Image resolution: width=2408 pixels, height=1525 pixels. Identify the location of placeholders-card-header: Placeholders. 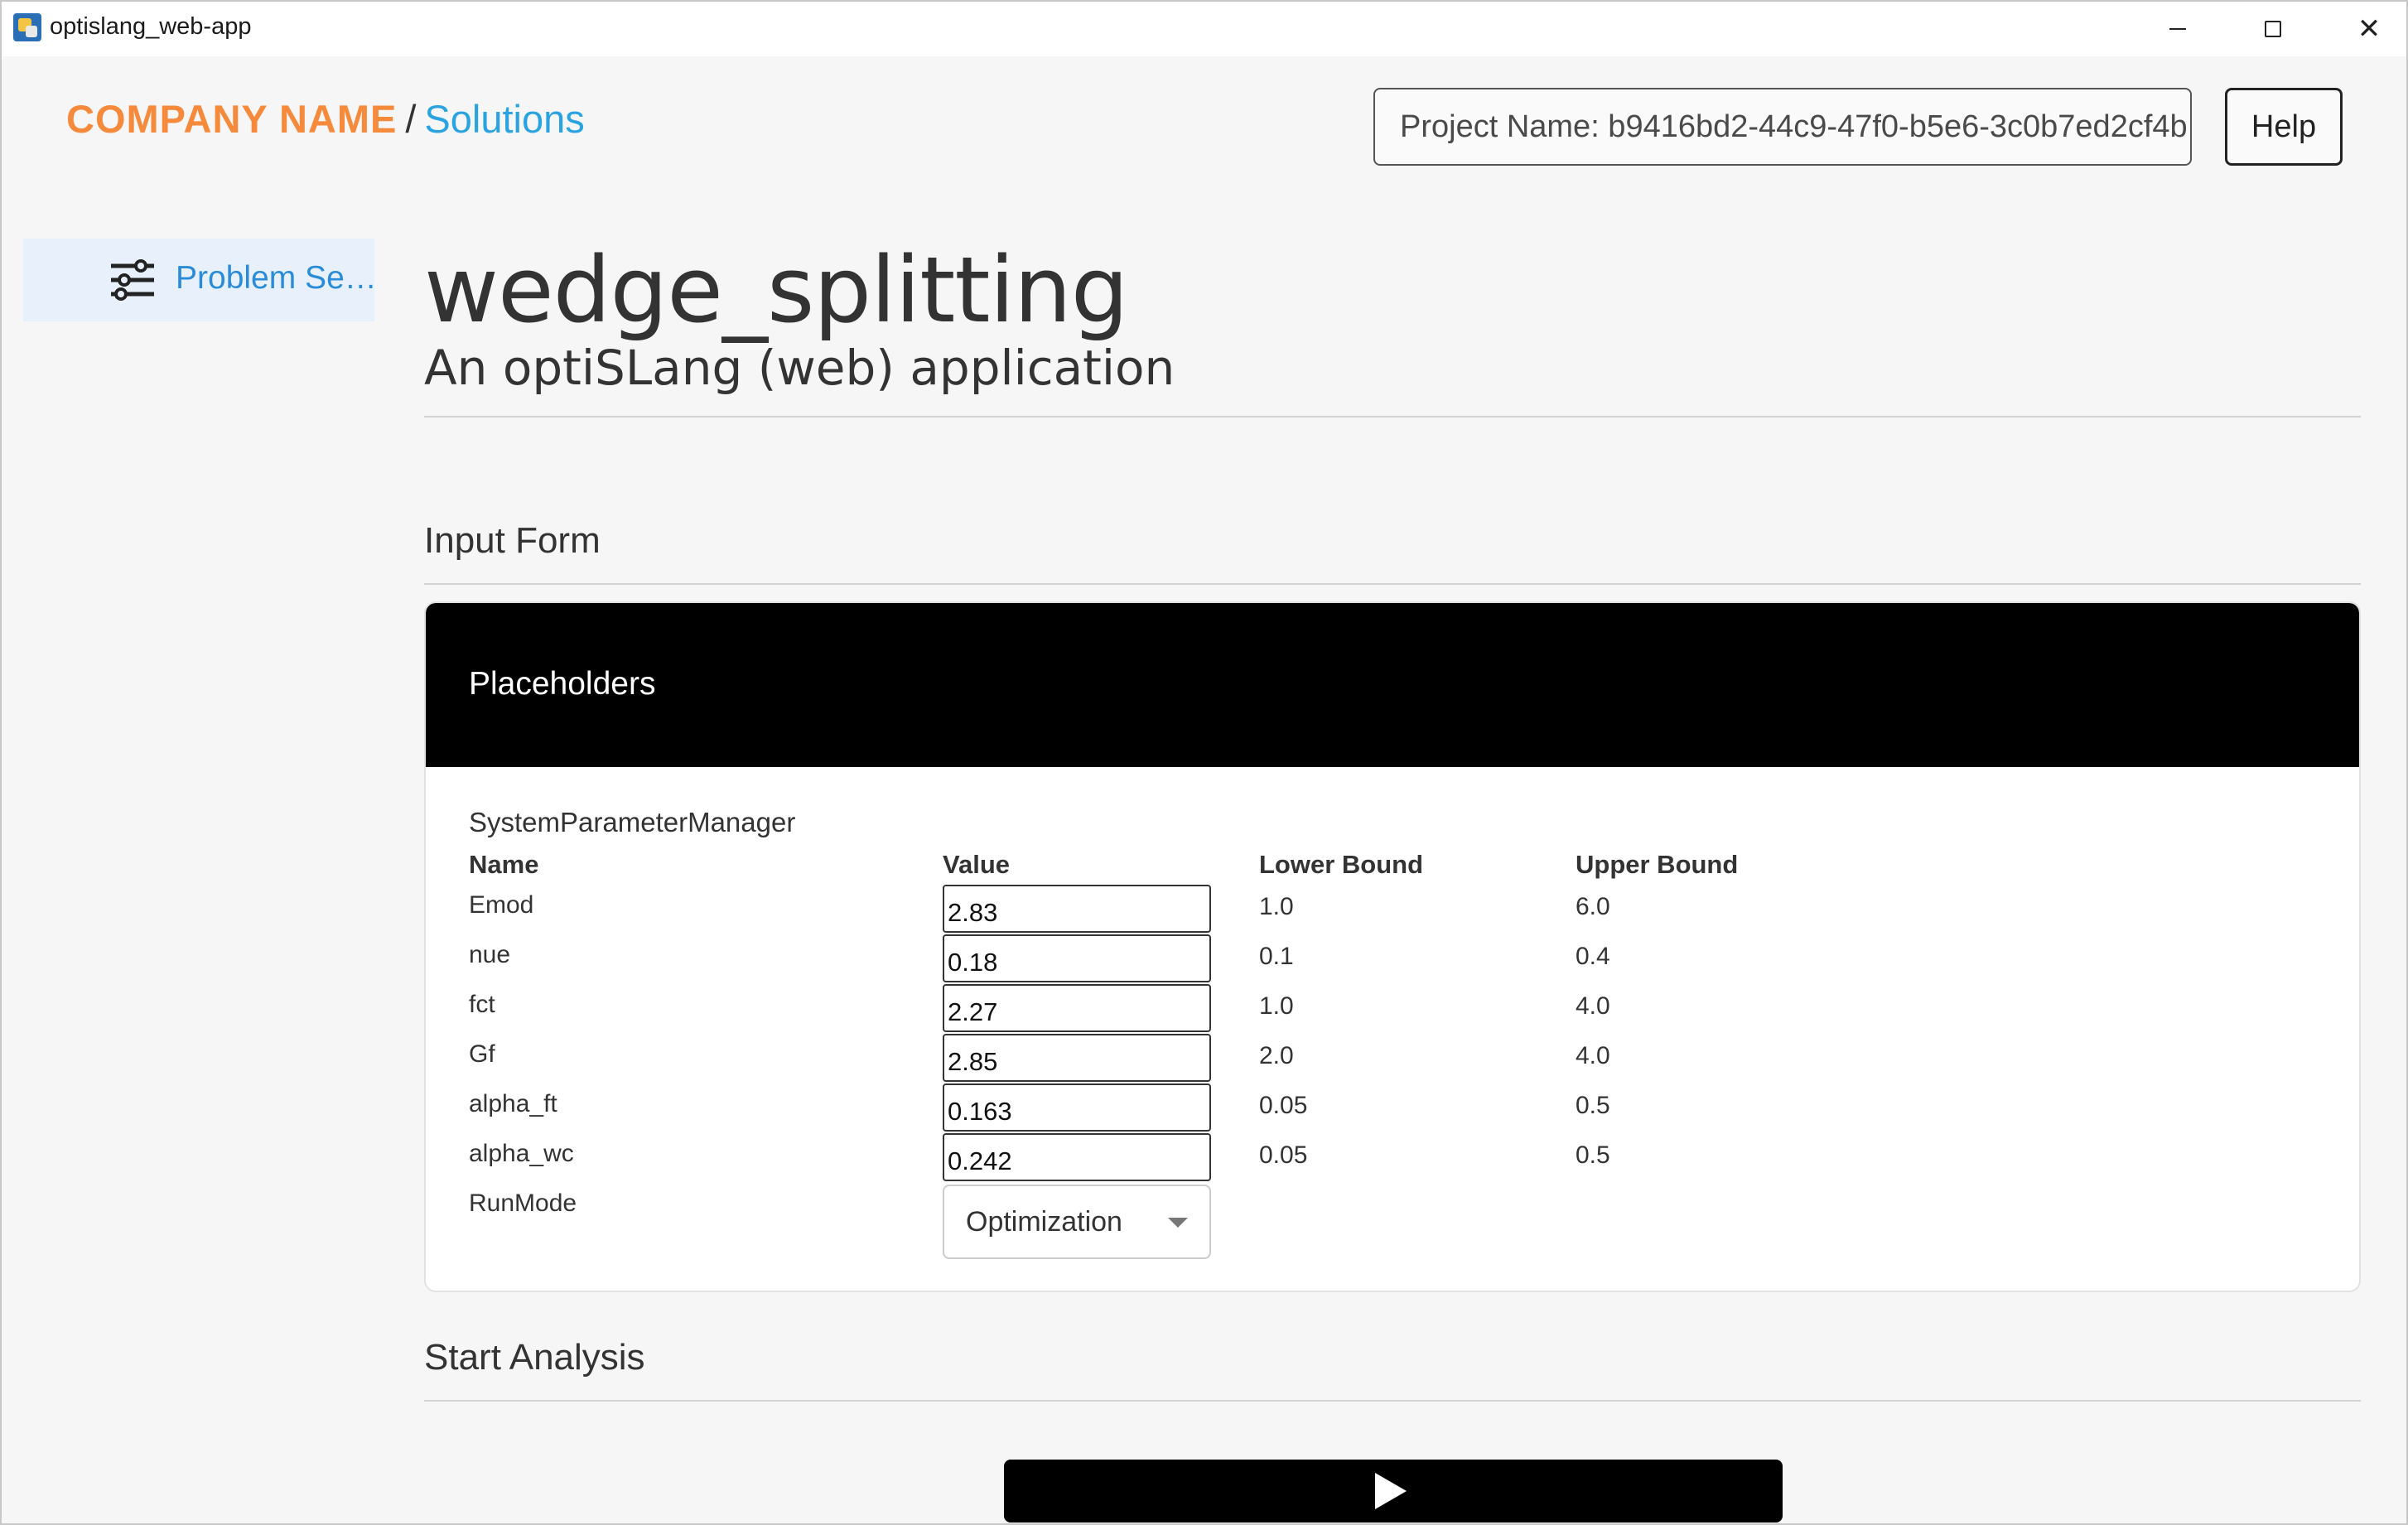
(1392, 685).